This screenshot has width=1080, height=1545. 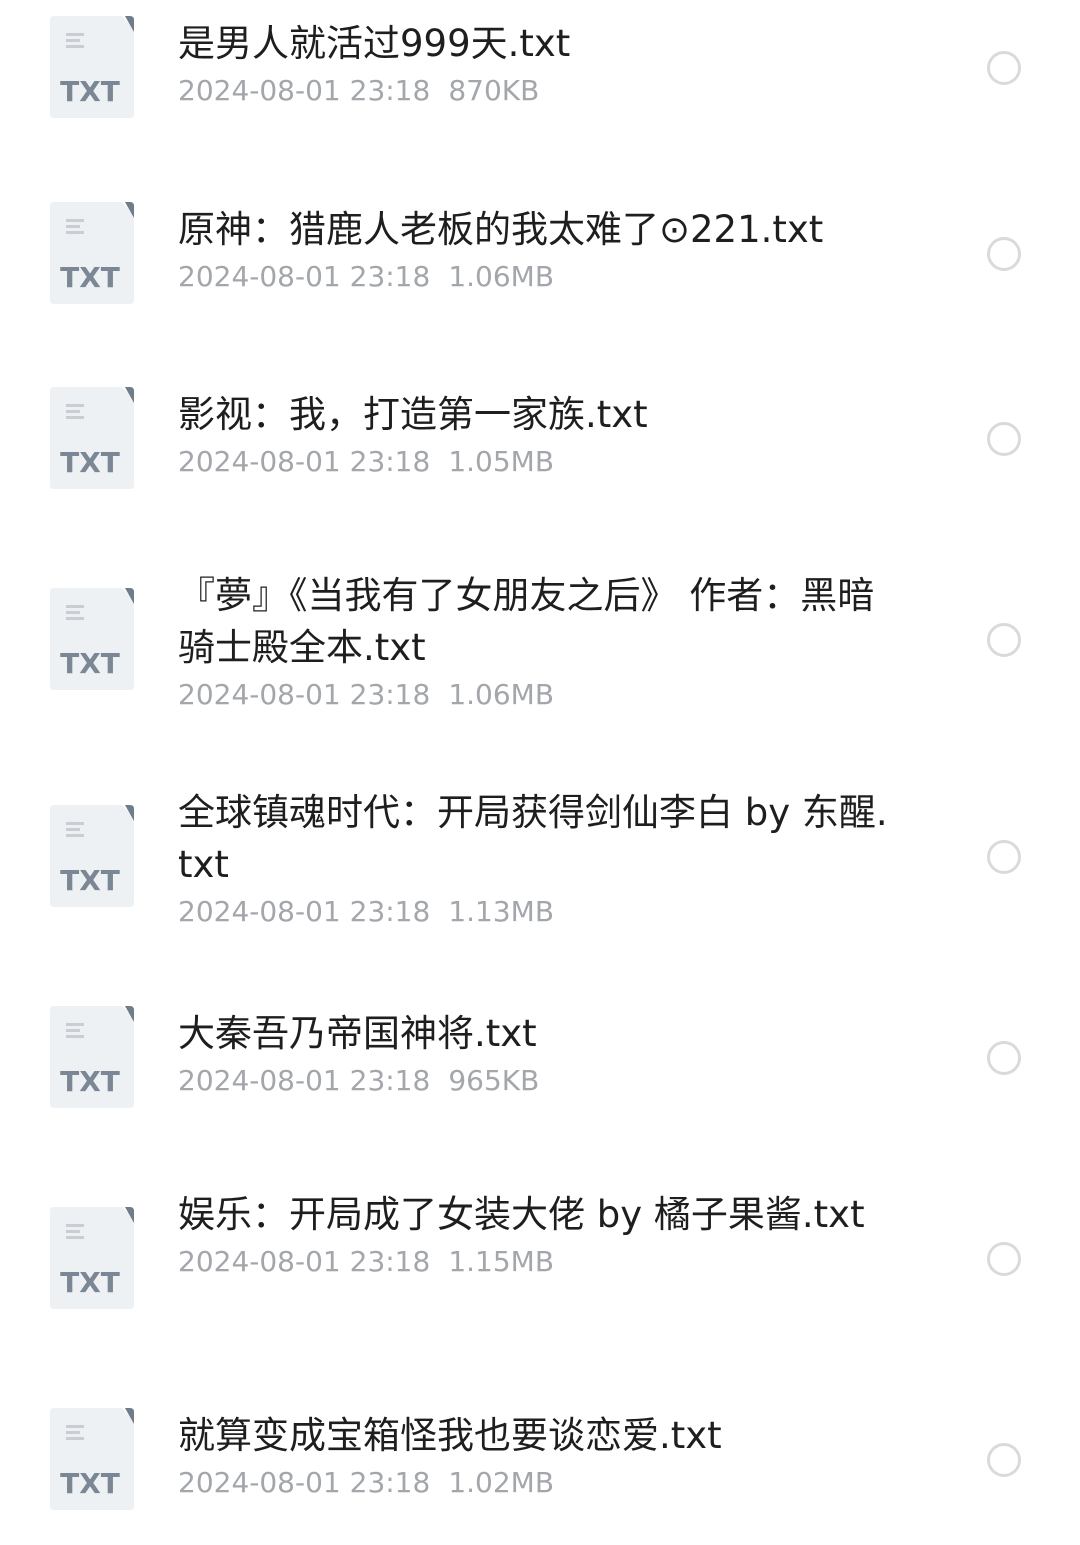 I want to click on file-size: 965KB, so click(x=494, y=1080).